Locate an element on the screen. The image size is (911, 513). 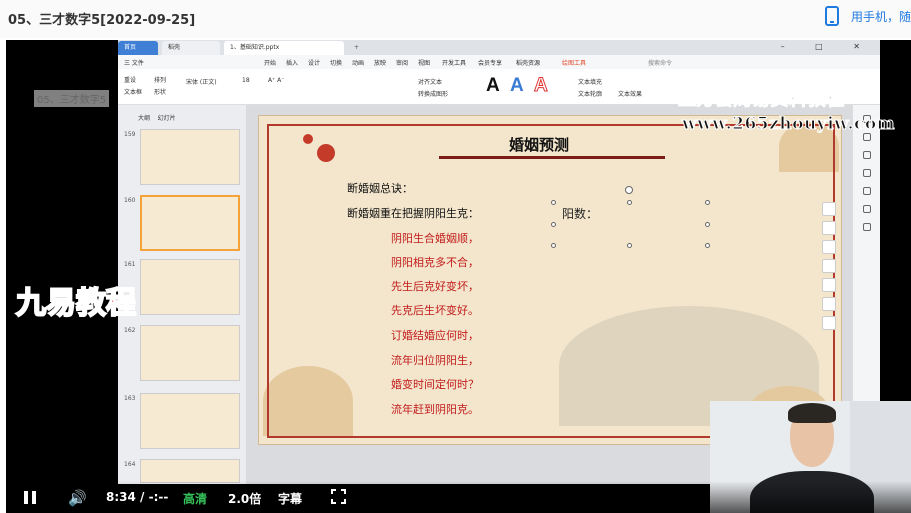
floating-shape-toolbar is located at coordinates (829, 267).